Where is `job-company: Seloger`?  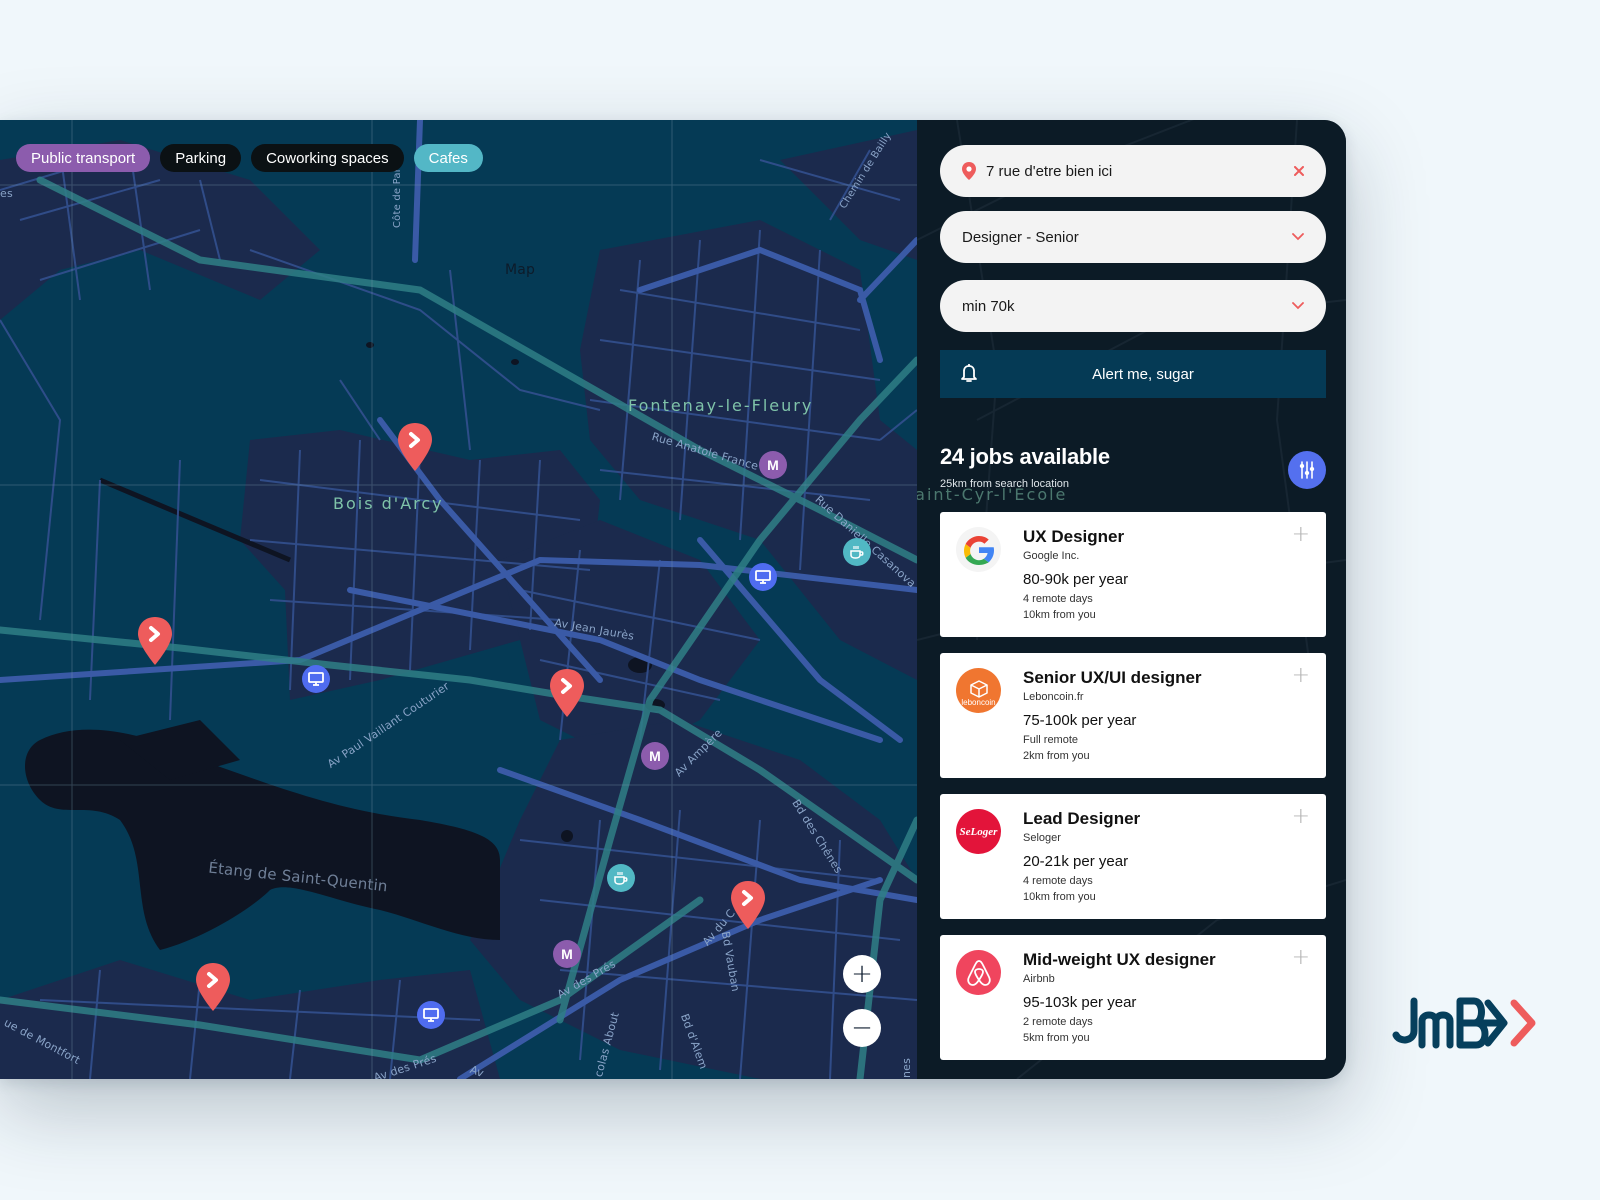 job-company: Seloger is located at coordinates (1042, 838).